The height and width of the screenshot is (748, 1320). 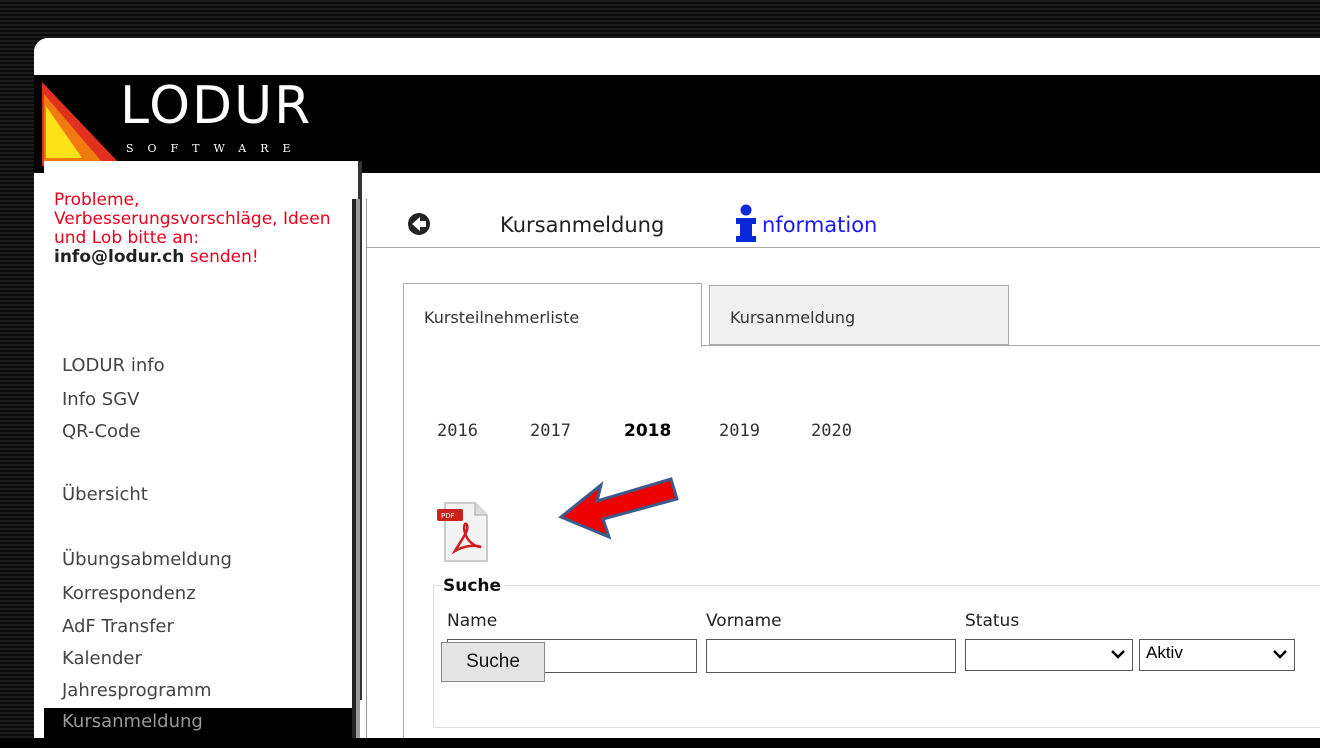 I want to click on year-2020: 2020, so click(x=831, y=431).